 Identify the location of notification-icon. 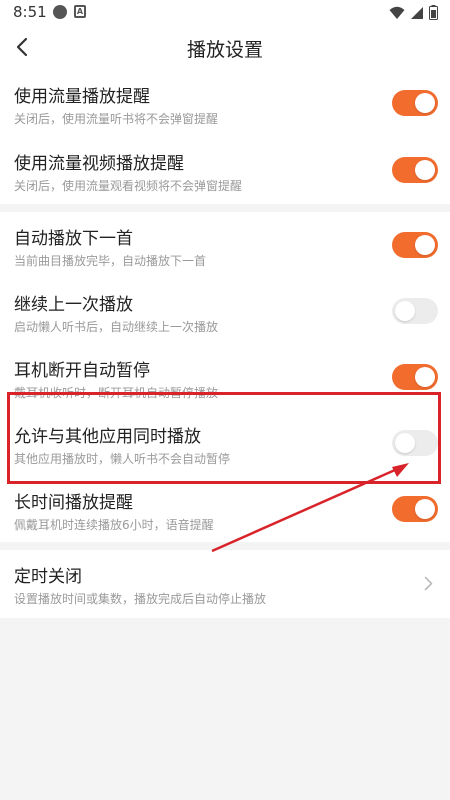
(60, 12).